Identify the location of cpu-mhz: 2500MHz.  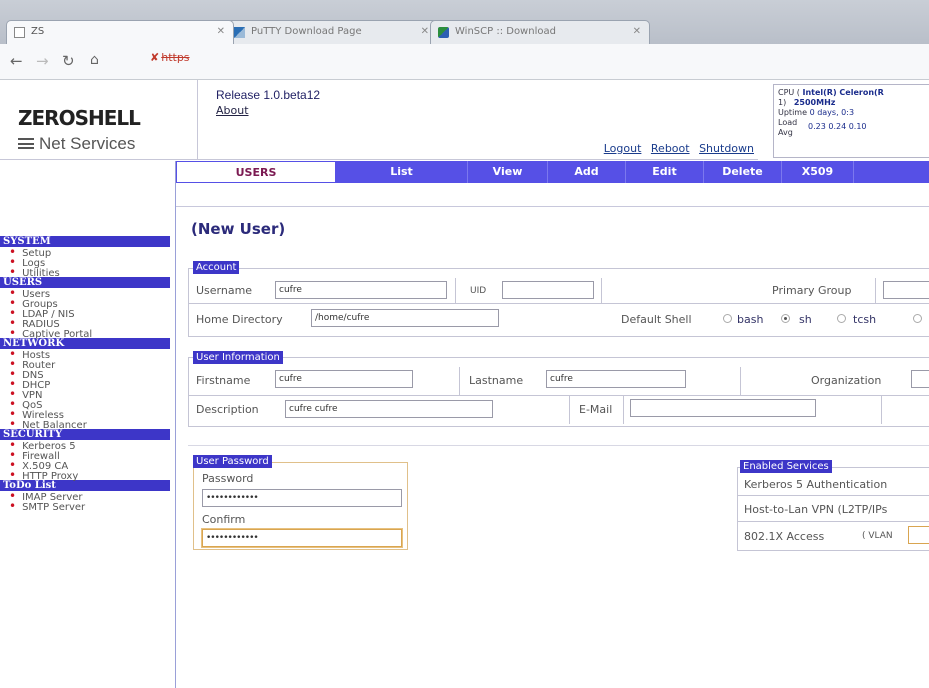
(814, 102).